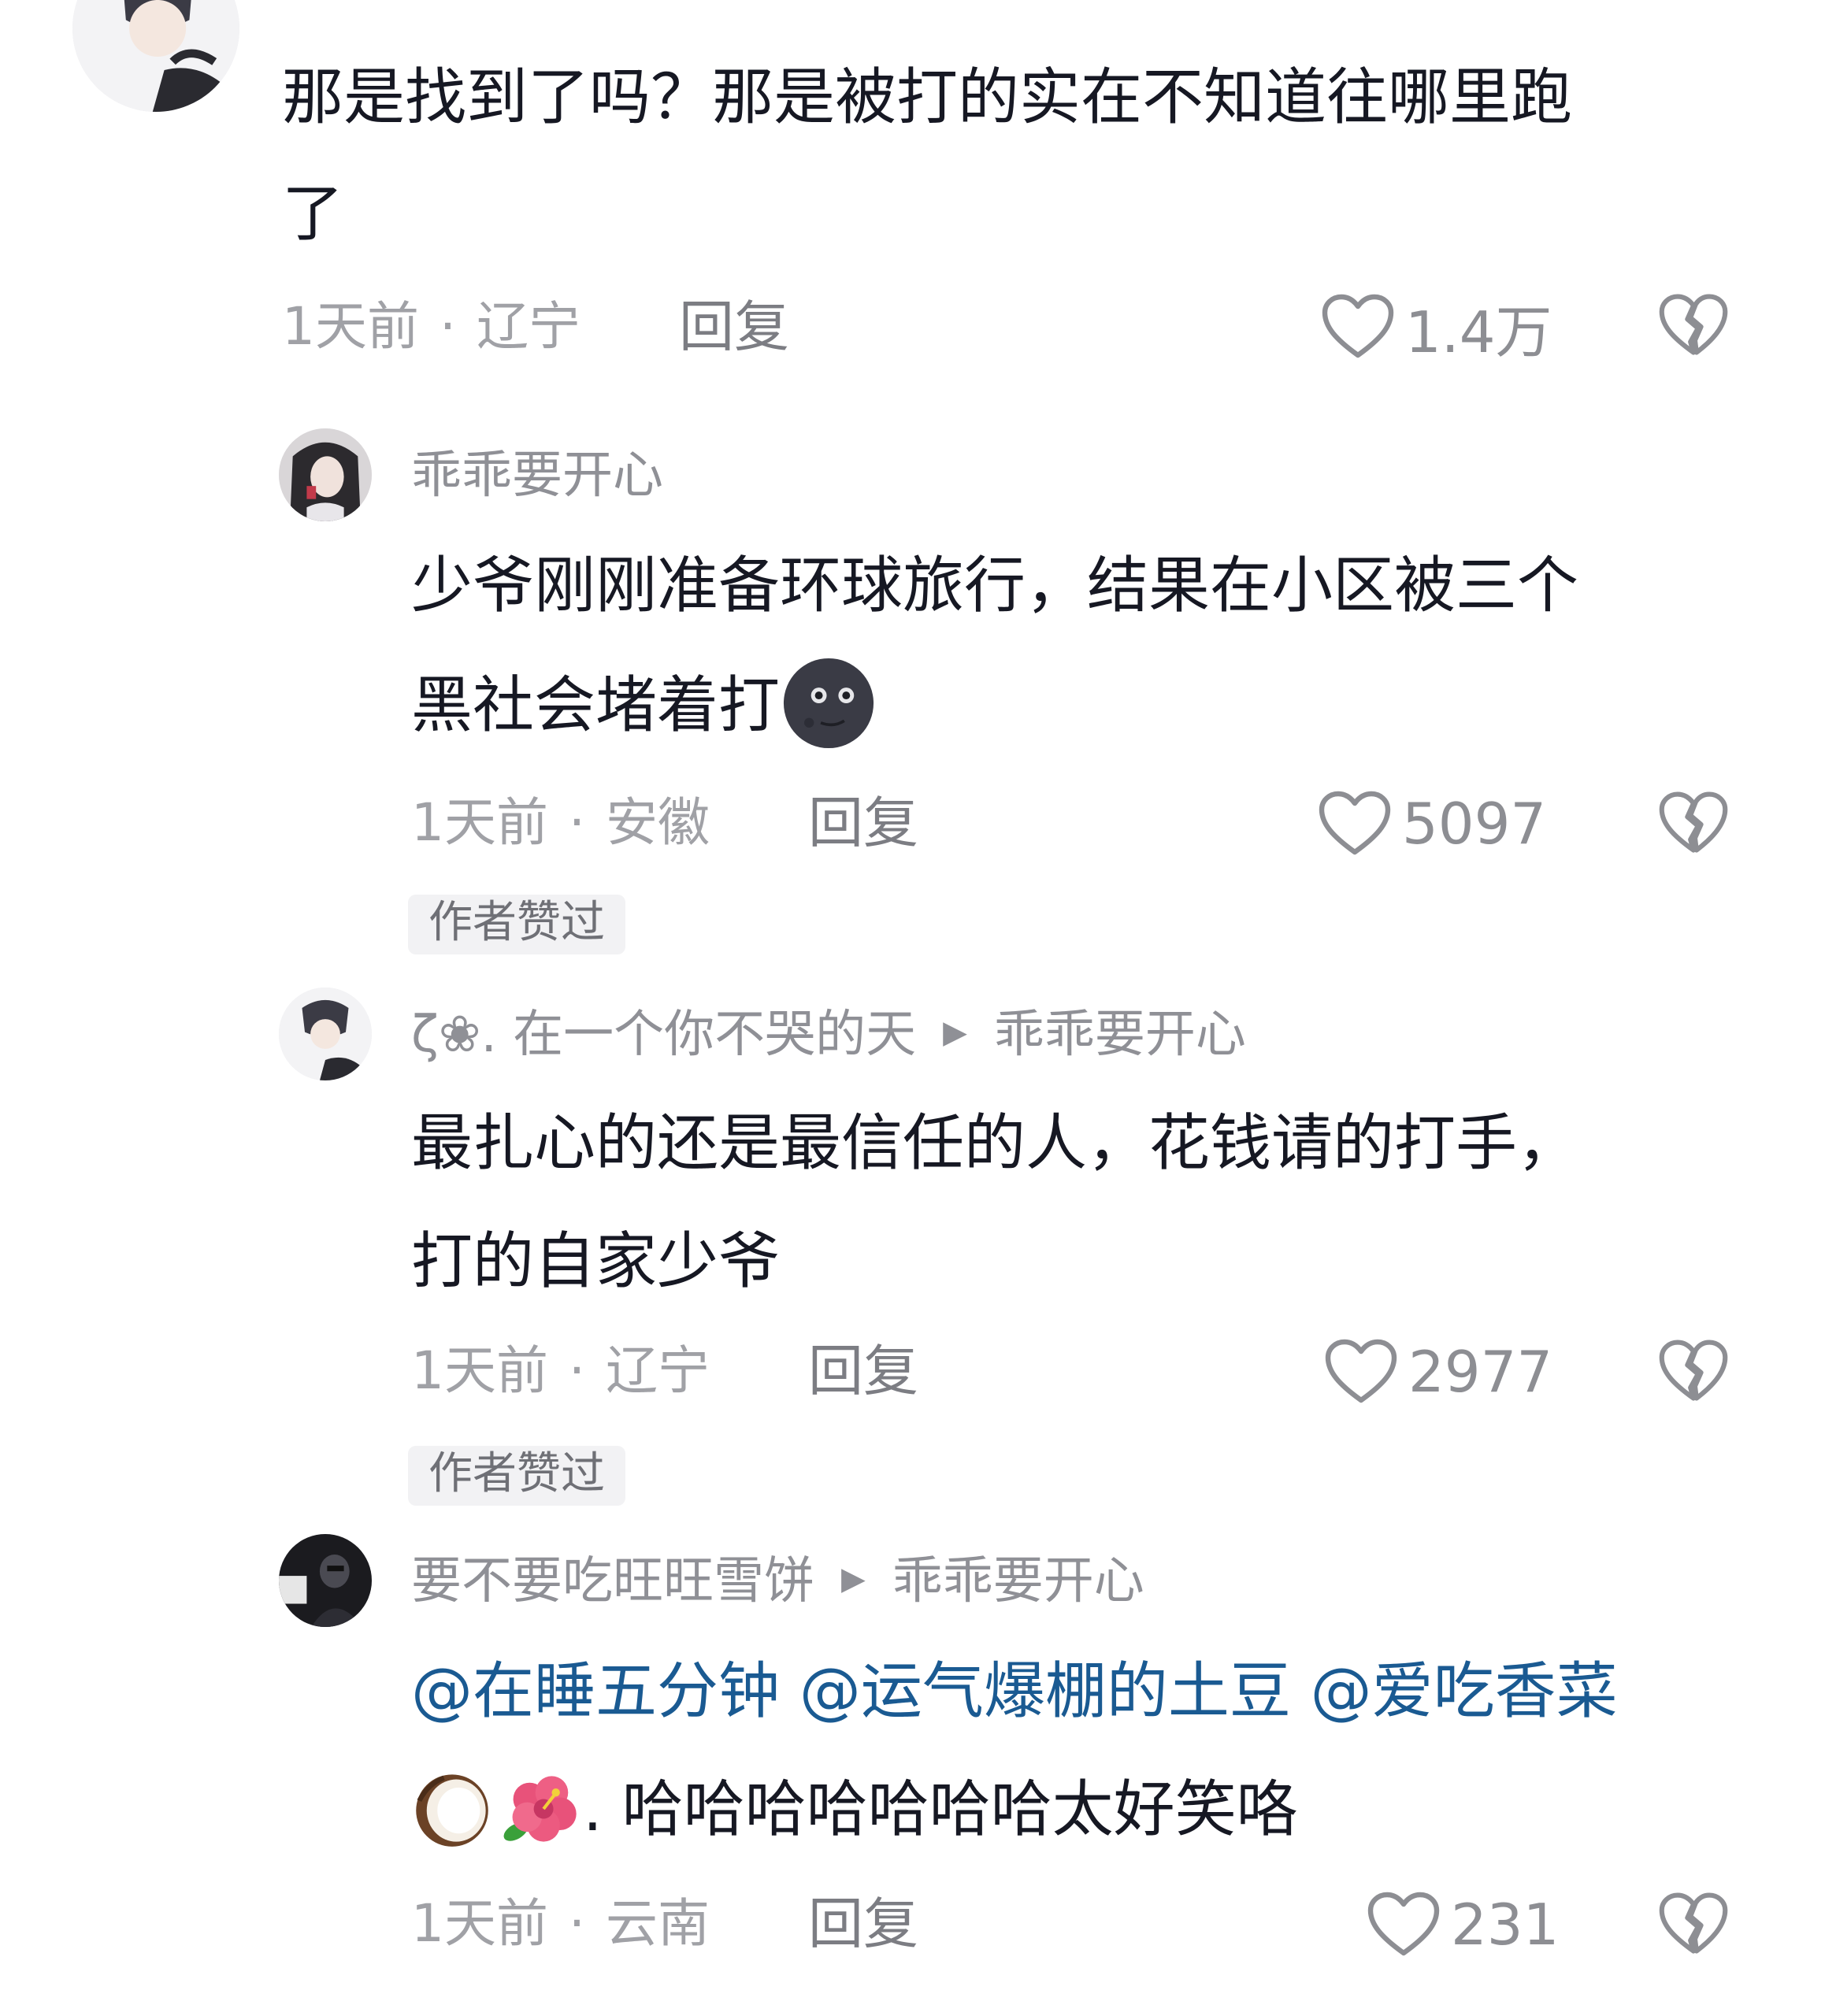  What do you see at coordinates (927, 97) in the screenshot?
I see `comment-text: 那是找到了吗？那是被打的实在不知道往哪里跑` at bounding box center [927, 97].